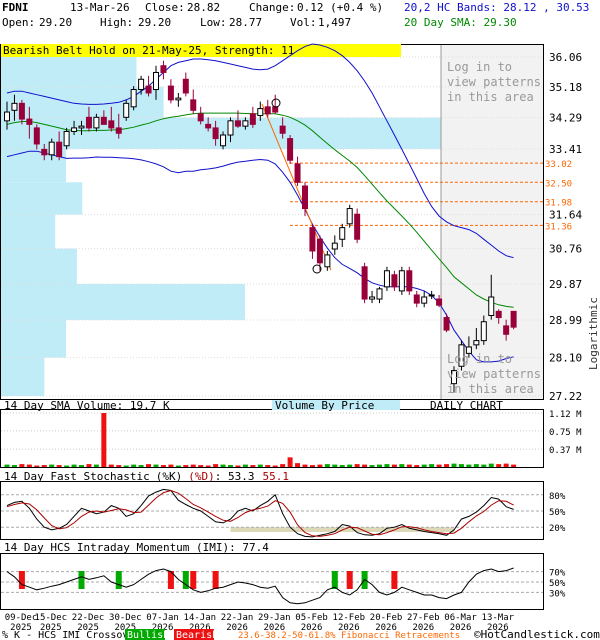 The width and height of the screenshot is (600, 640). I want to click on imi-axis-labels: 70%50%30%, so click(557, 584).